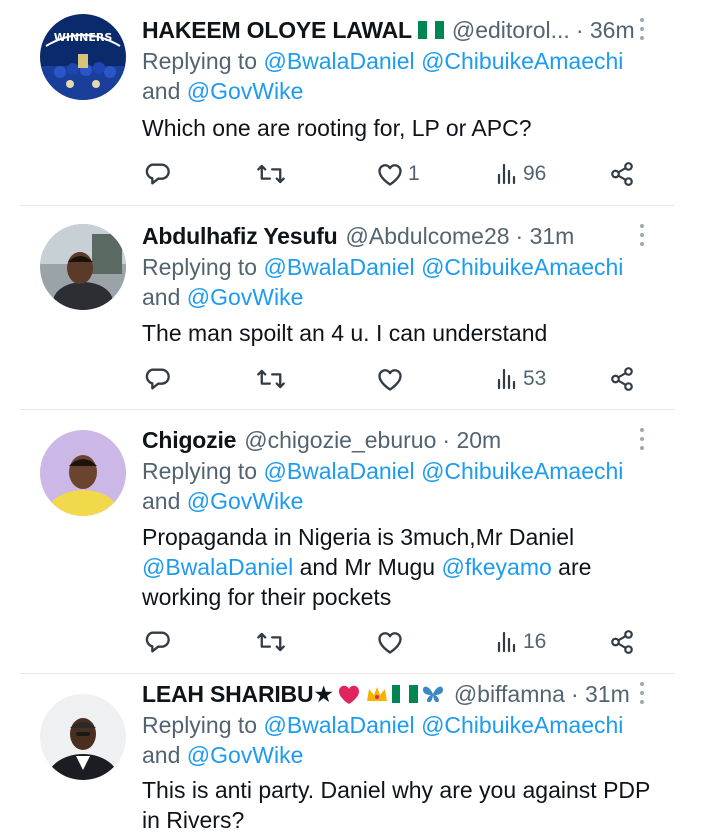 This screenshot has height=838, width=703. I want to click on timestamp: · 36m, so click(605, 30).